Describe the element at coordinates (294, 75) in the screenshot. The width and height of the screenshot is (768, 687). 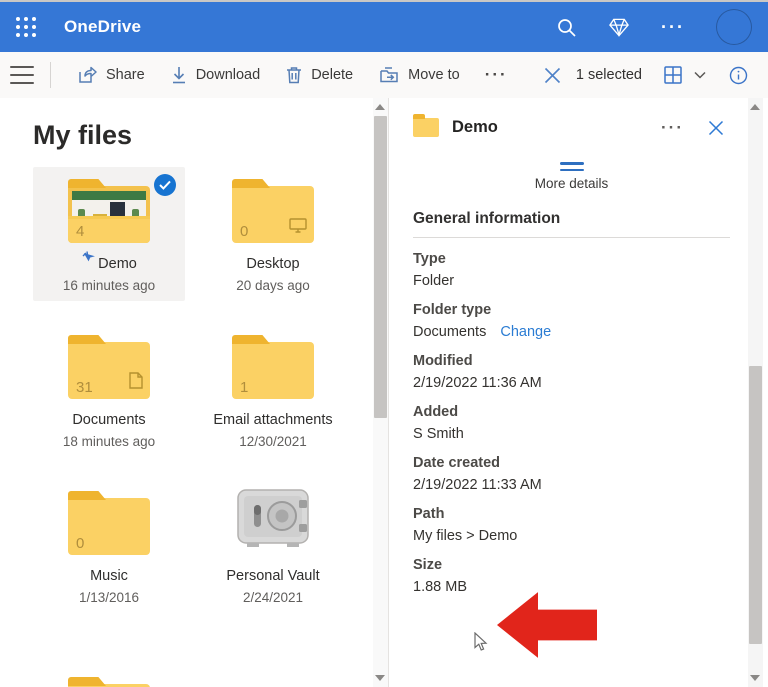
I see `trash-icon` at that location.